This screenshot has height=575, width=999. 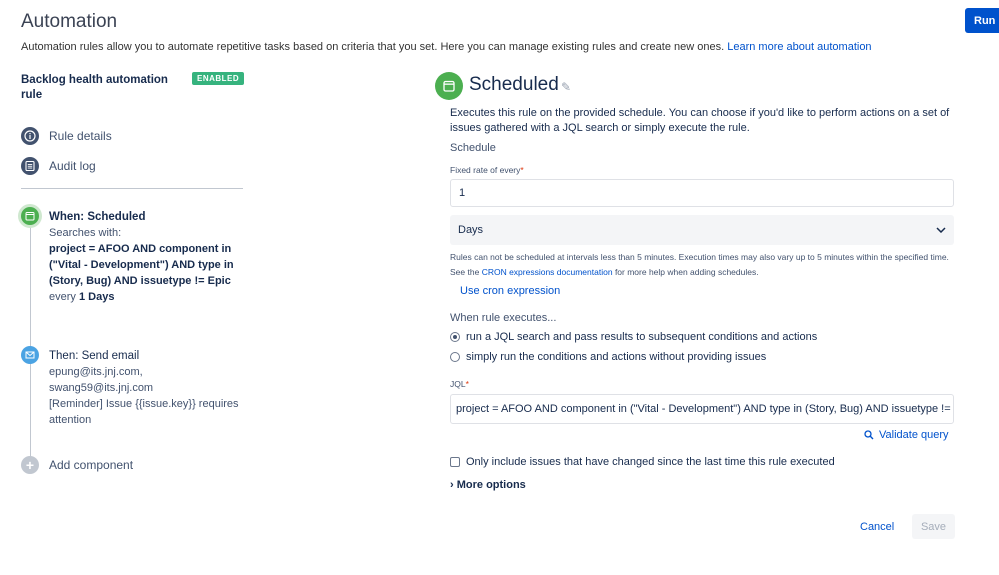 What do you see at coordinates (30, 341) in the screenshot?
I see `timeline-line` at bounding box center [30, 341].